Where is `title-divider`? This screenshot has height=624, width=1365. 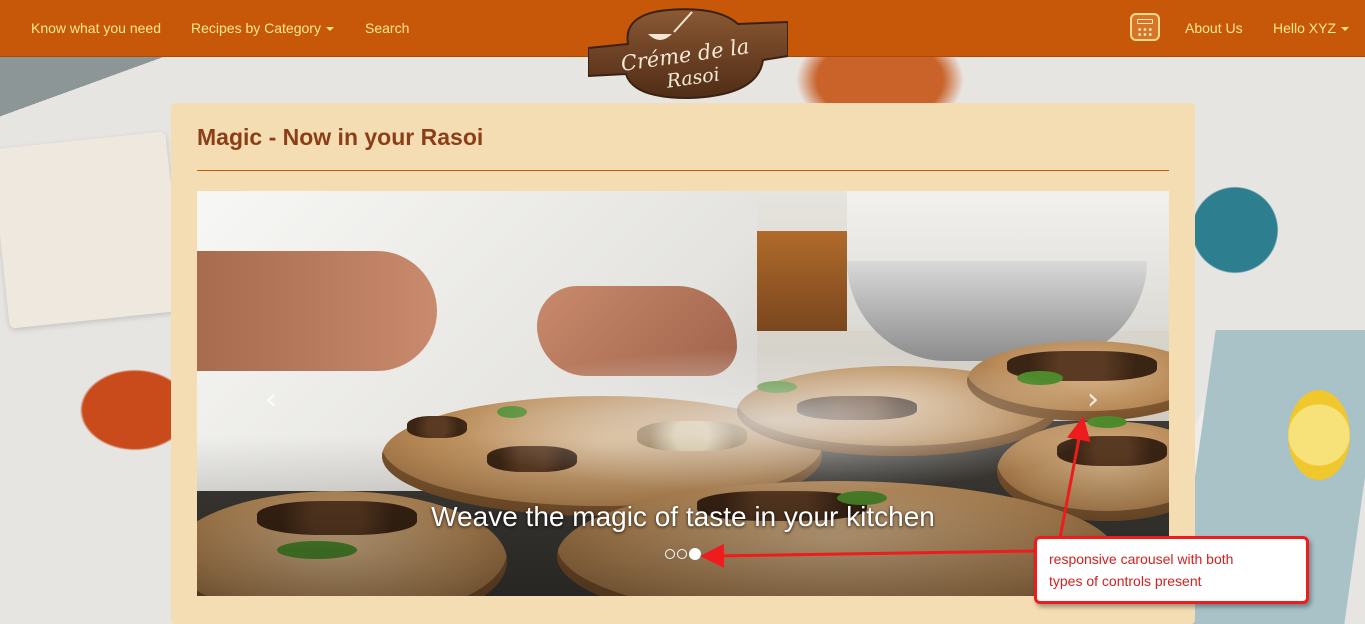
title-divider is located at coordinates (683, 170).